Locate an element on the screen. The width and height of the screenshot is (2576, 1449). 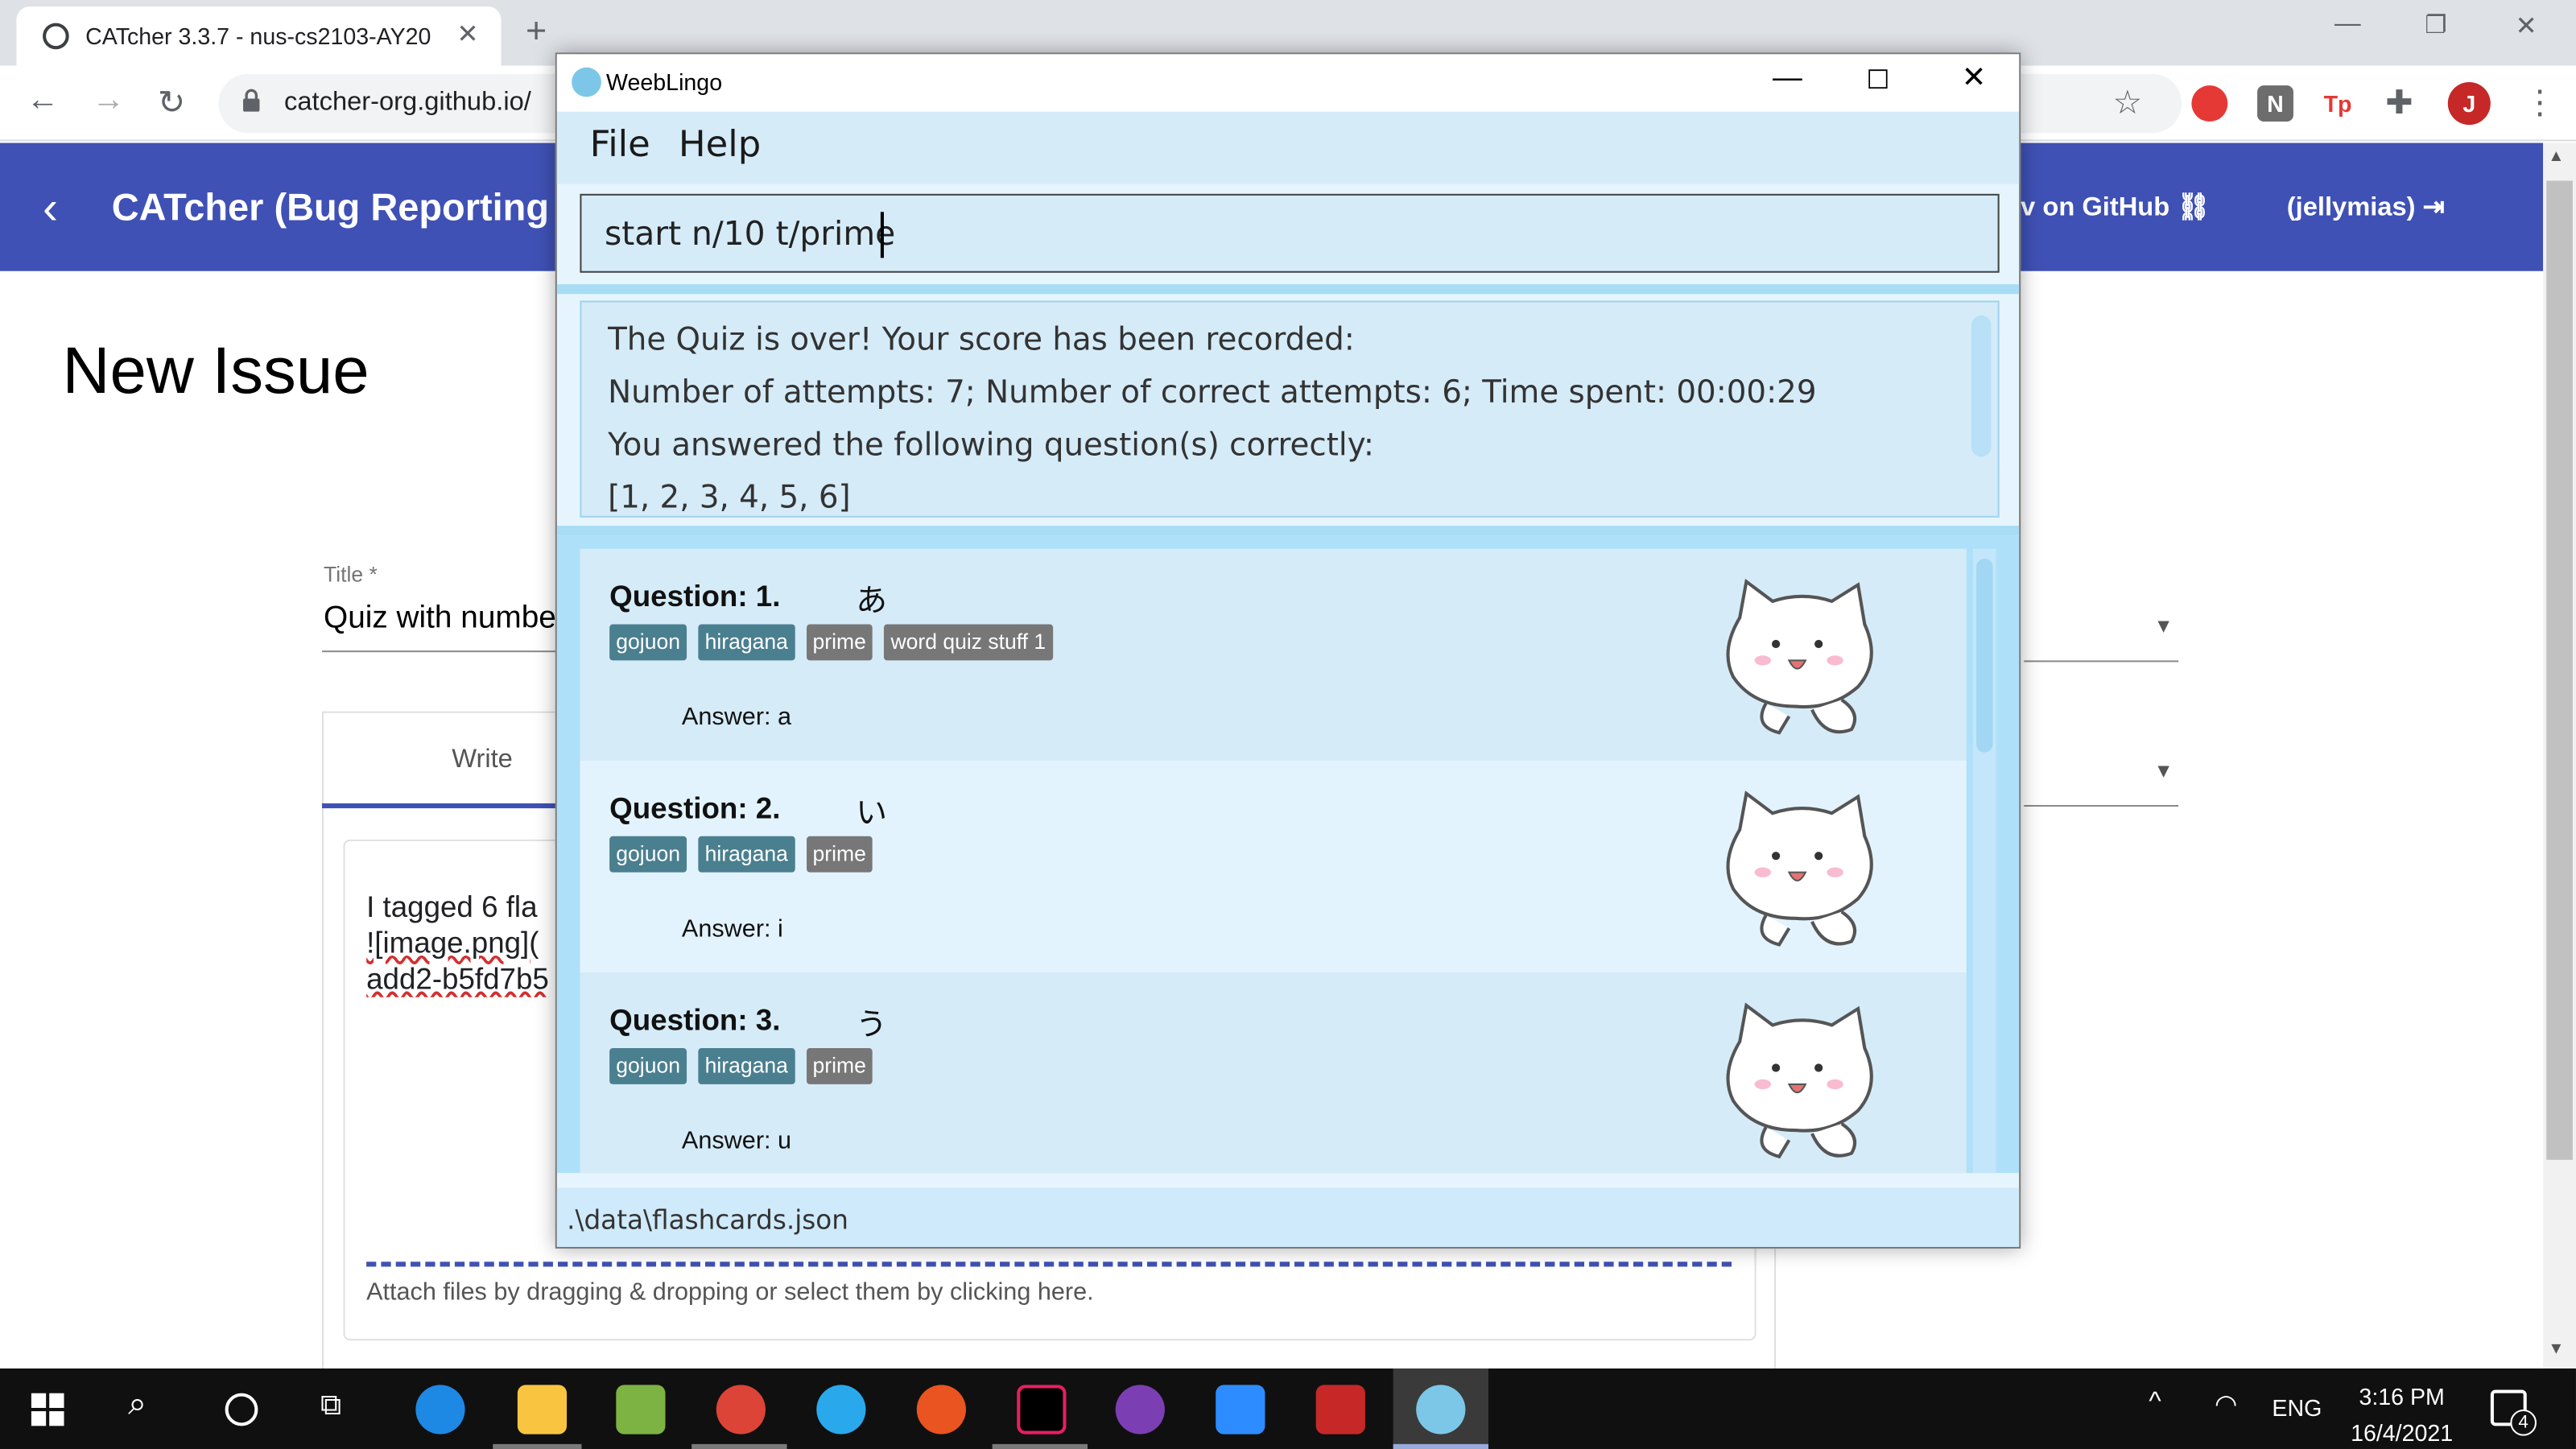
answer: Answer: i is located at coordinates (732, 928).